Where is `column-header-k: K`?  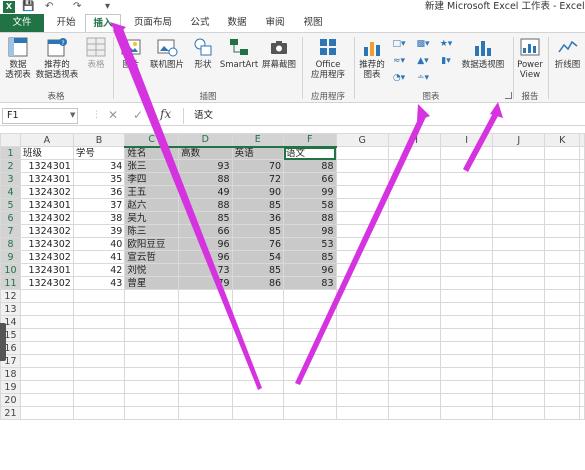 column-header-k: K is located at coordinates (562, 140).